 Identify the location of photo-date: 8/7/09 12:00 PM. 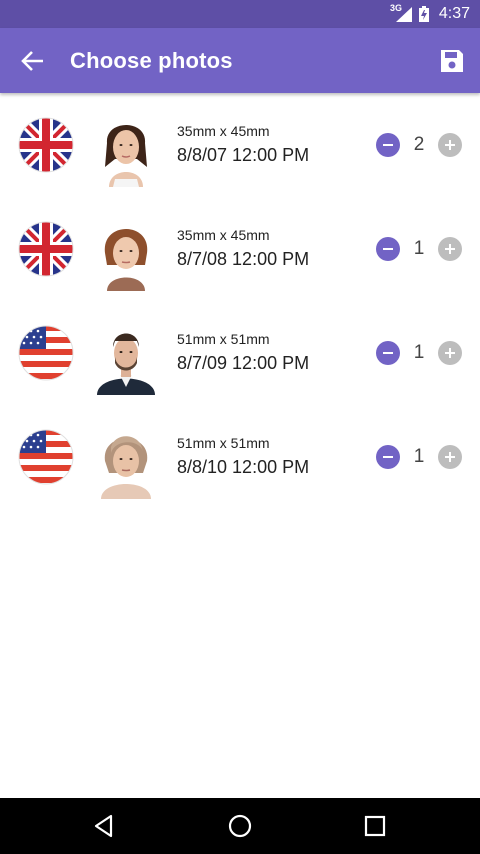
(243, 363).